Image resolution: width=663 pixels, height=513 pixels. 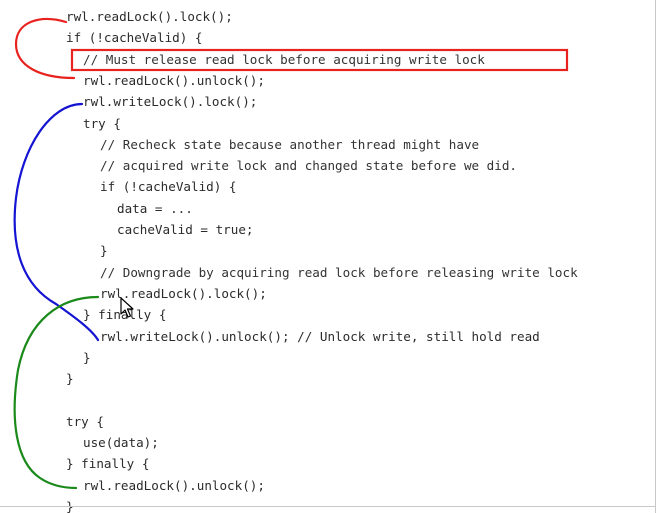 What do you see at coordinates (185, 229) in the screenshot?
I see `code-line: cacheValid = true;` at bounding box center [185, 229].